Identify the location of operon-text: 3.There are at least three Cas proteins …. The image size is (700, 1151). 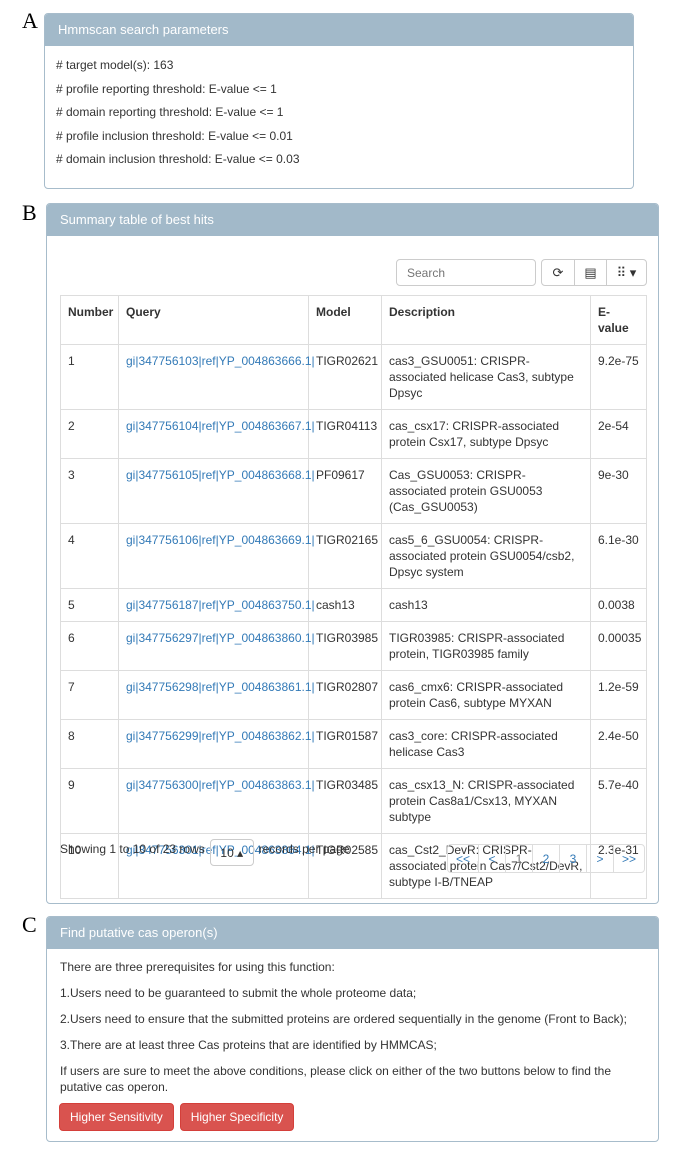
(248, 1045).